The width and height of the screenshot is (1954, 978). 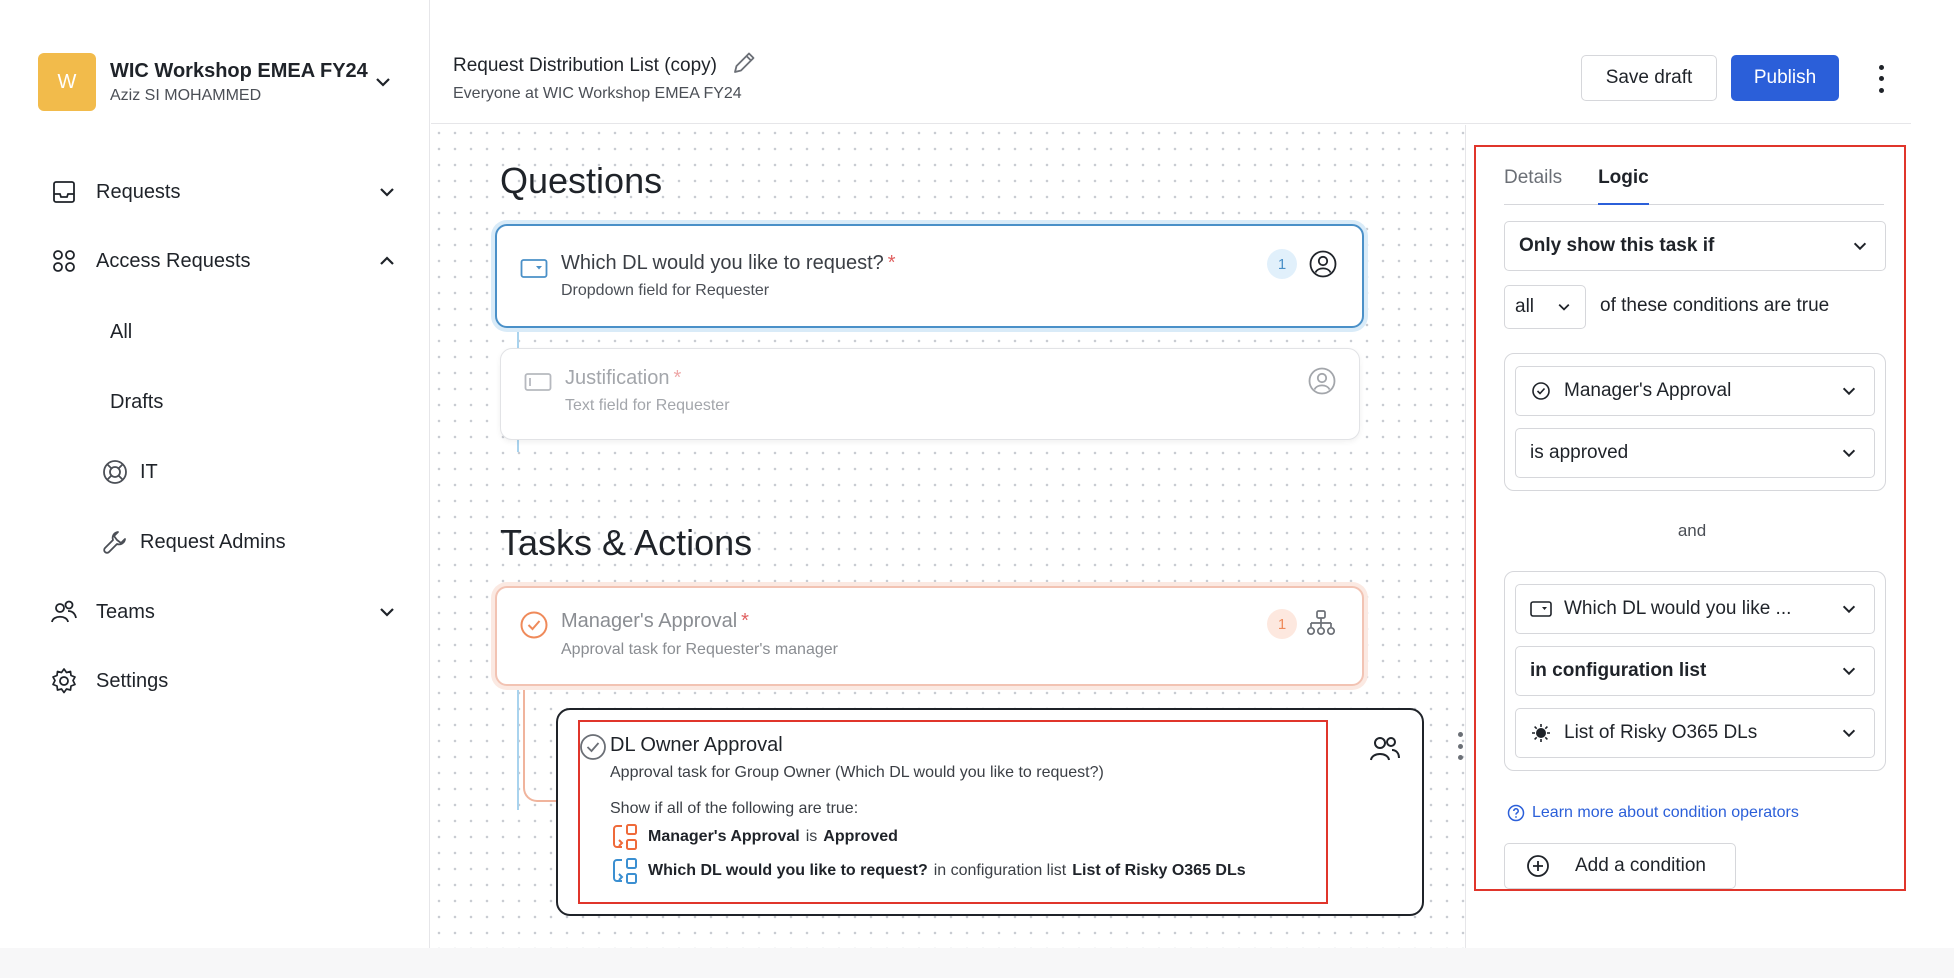 What do you see at coordinates (647, 405) in the screenshot?
I see `question-subtitle: Text field for Requester` at bounding box center [647, 405].